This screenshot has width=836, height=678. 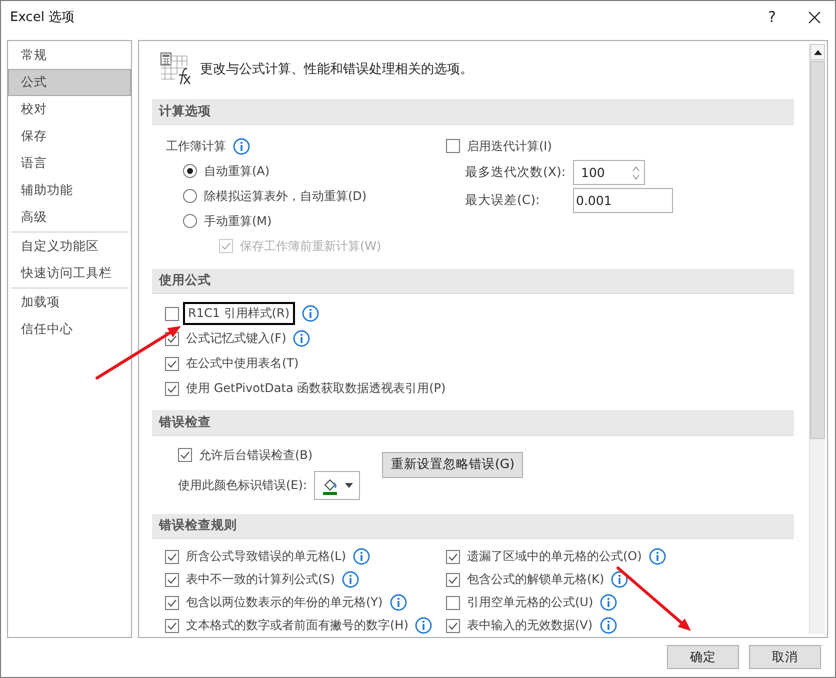 I want to click on window-title: Excel 选项, so click(x=43, y=17).